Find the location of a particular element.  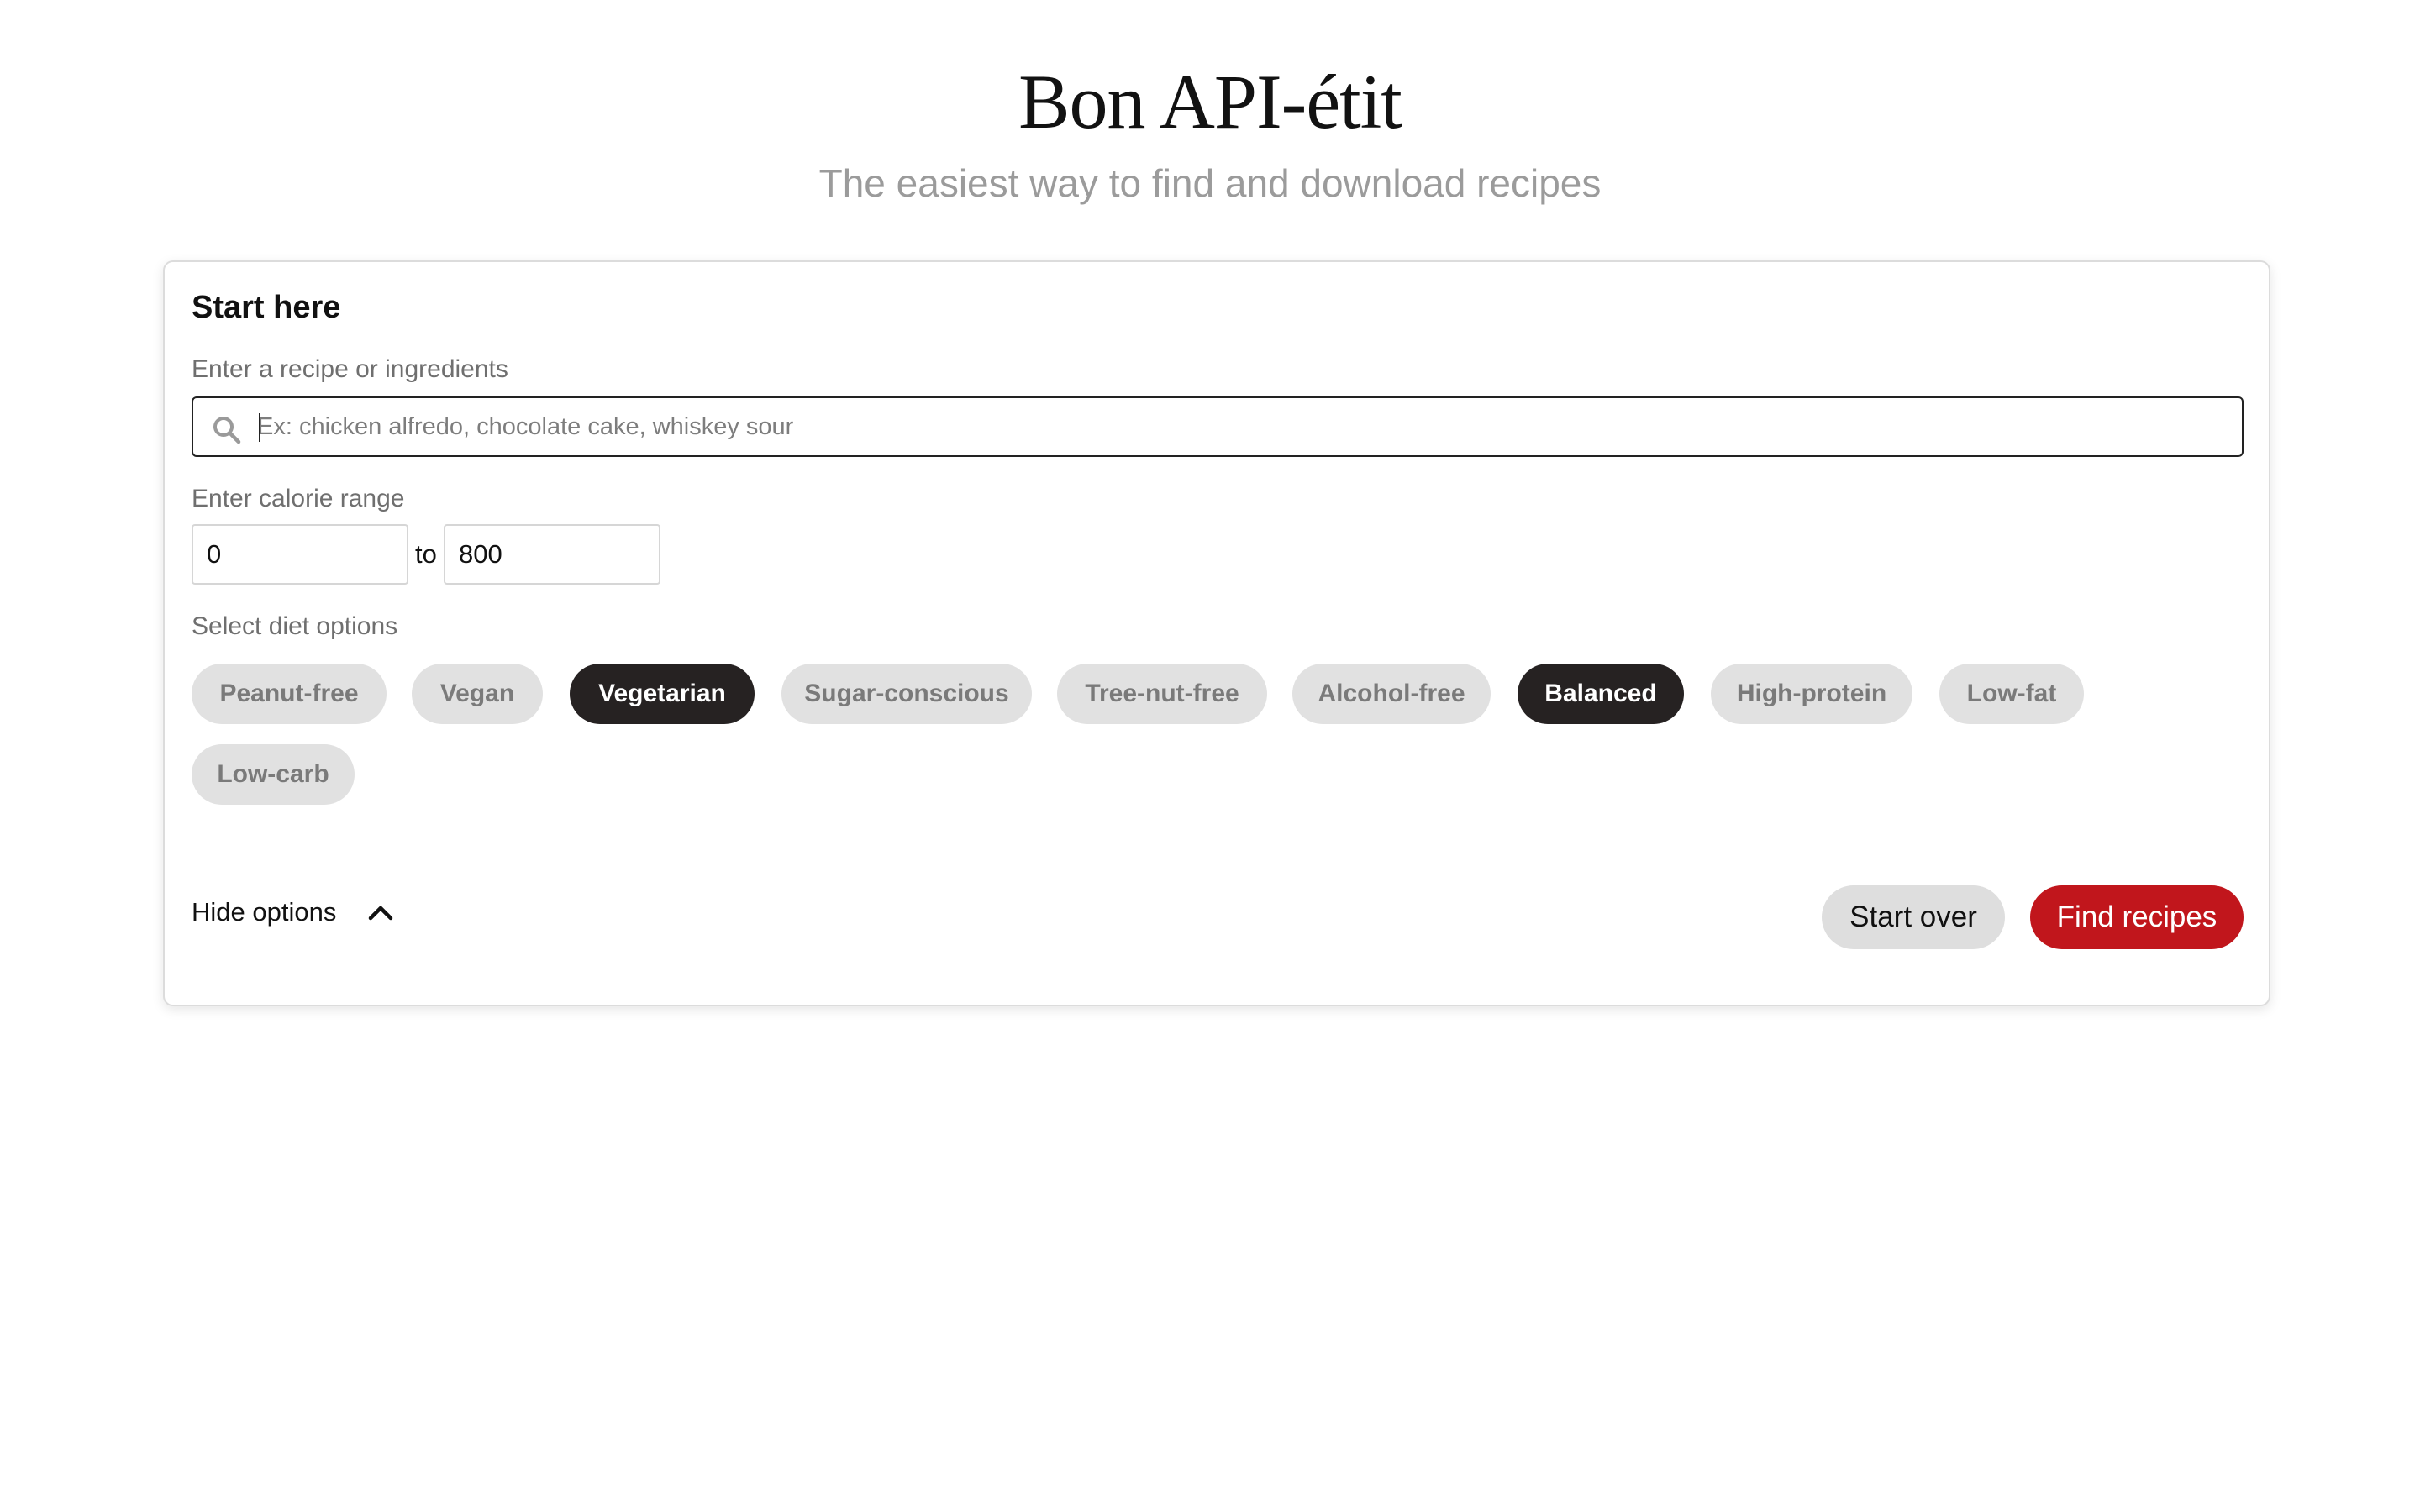

card-heading: Start here is located at coordinates (266, 307).